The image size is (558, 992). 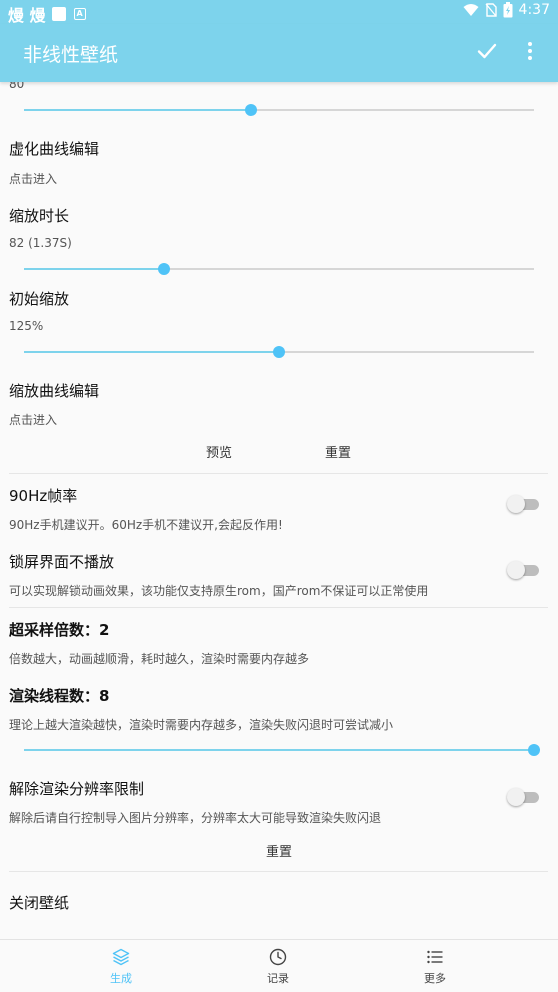 I want to click on resolution-limit-toggle, so click(x=523, y=797).